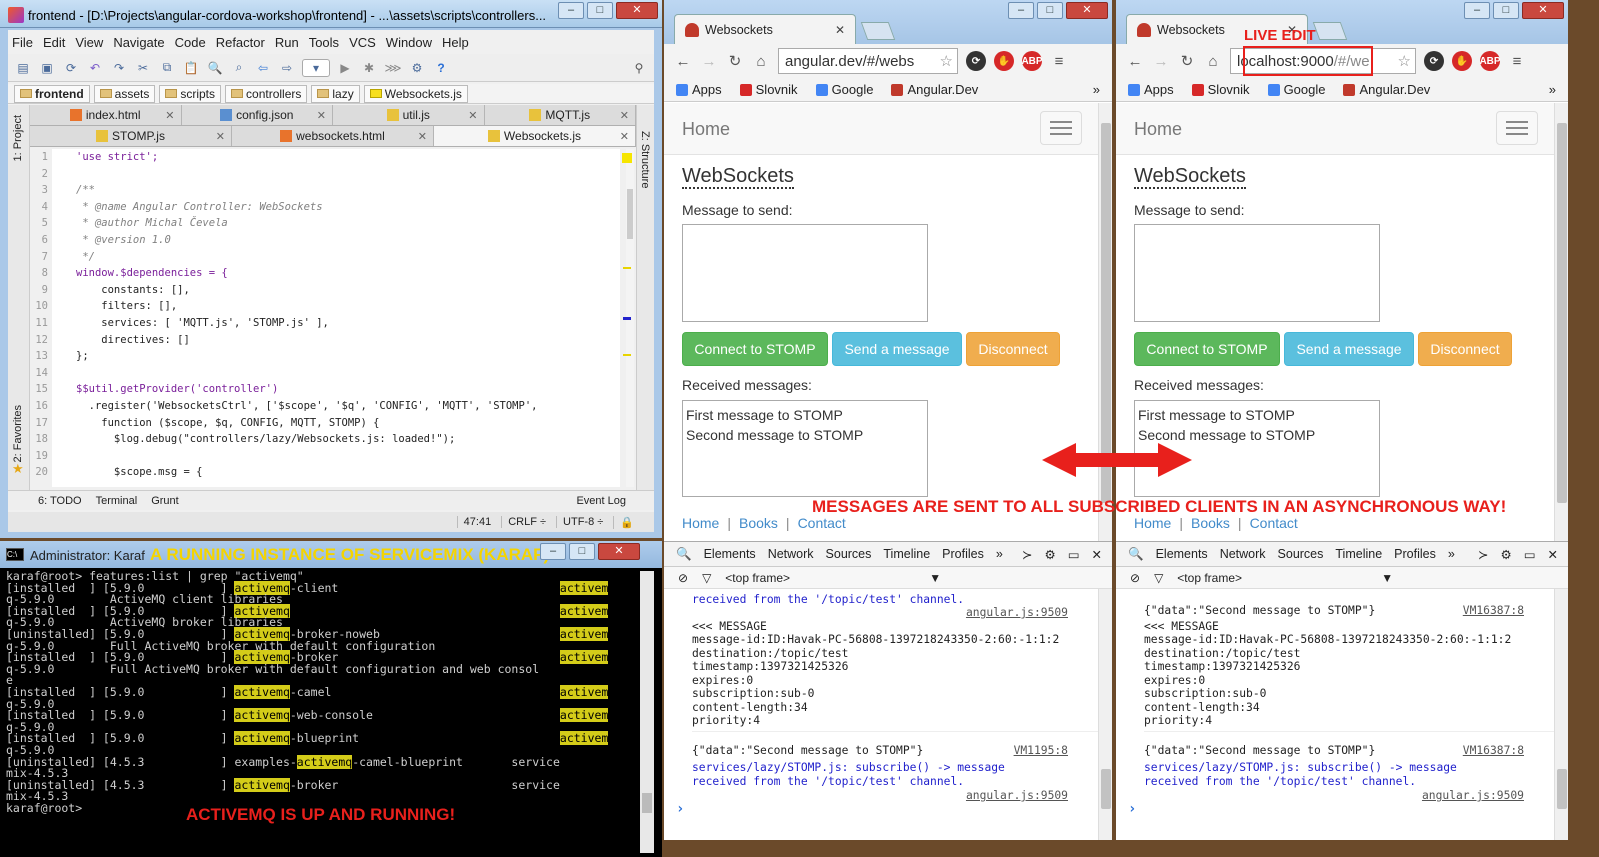 This screenshot has height=857, width=1599. I want to click on favorites-panel-tab: 2: Favorites, so click(18, 433).